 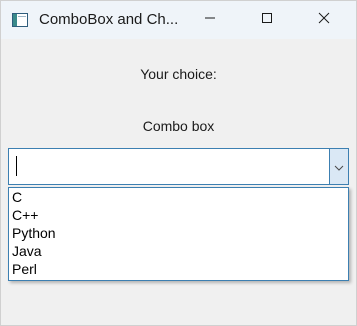 What do you see at coordinates (178, 197) in the screenshot?
I see `dropdown-item-c: C` at bounding box center [178, 197].